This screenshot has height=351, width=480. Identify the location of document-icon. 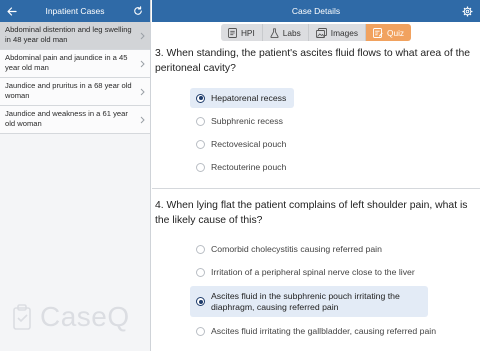
(232, 32).